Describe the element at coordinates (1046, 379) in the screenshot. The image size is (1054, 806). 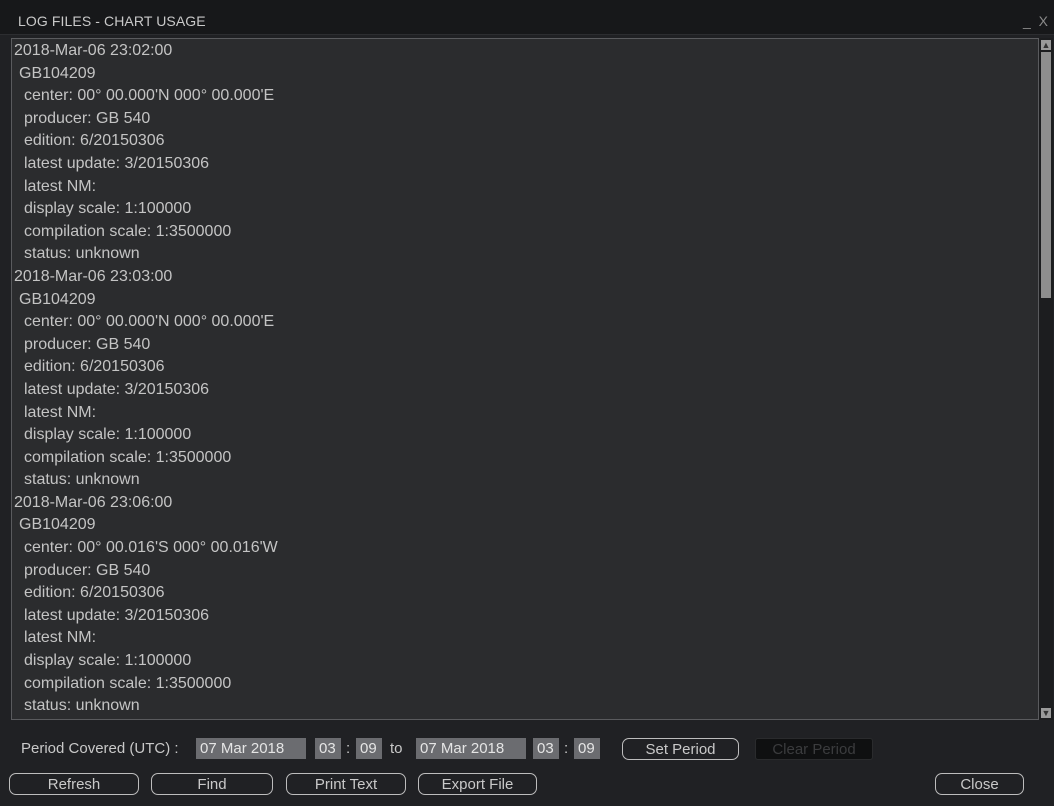
I see `vertical-scrollbar: ▲ ▼` at that location.